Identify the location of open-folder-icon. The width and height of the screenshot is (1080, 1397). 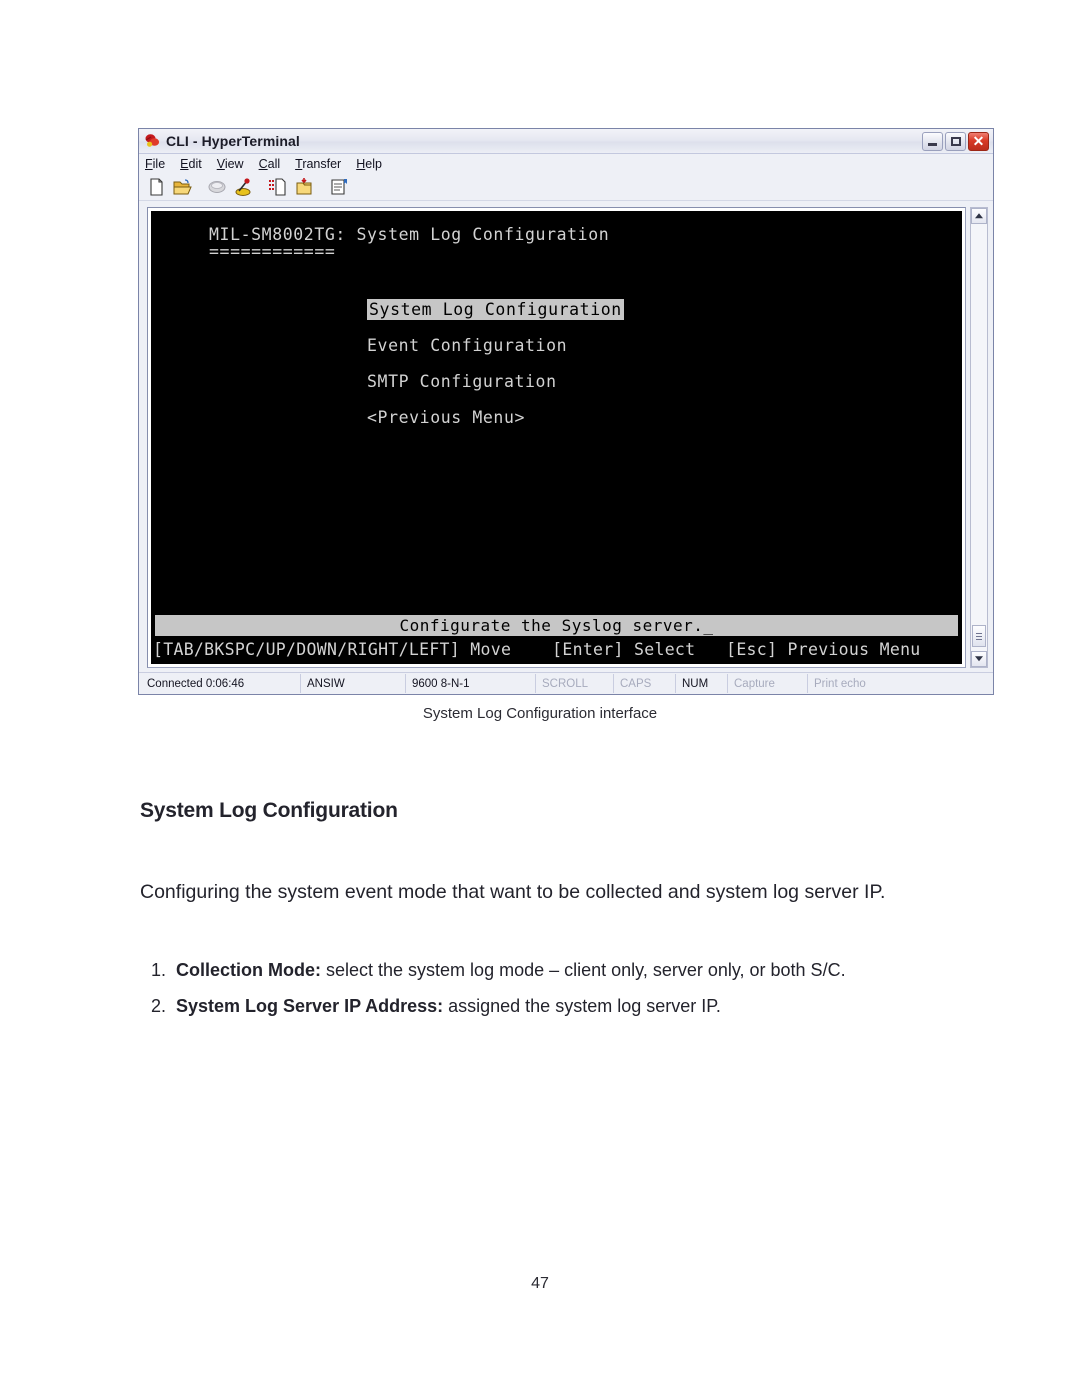
(182, 187).